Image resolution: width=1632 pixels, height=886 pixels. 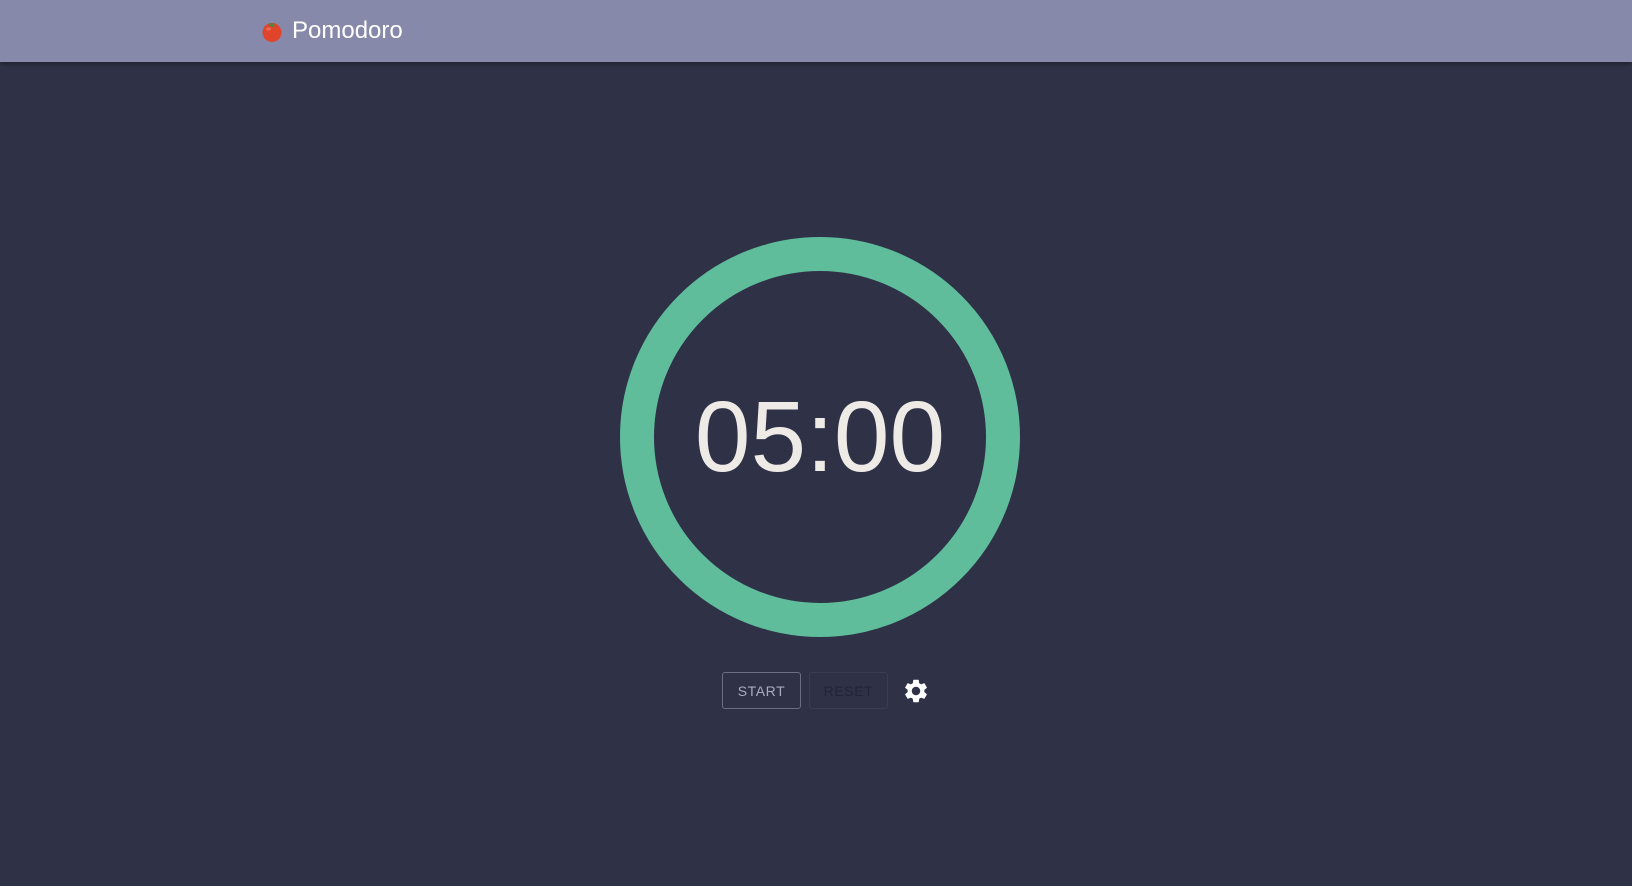 I want to click on brand-link: Pomodoro, so click(x=331, y=31).